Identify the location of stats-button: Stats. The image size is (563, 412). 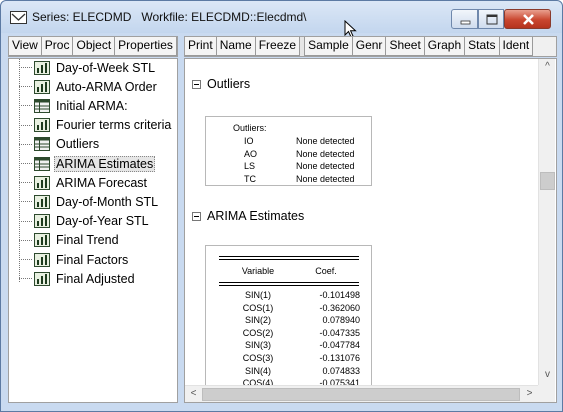
(482, 46).